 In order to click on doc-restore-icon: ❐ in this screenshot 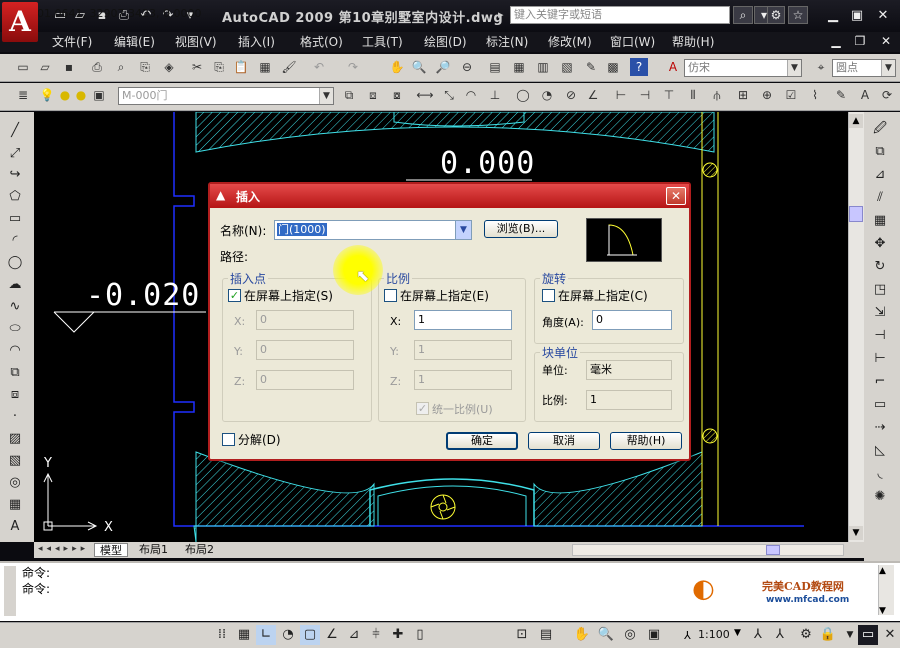, I will do `click(860, 41)`.